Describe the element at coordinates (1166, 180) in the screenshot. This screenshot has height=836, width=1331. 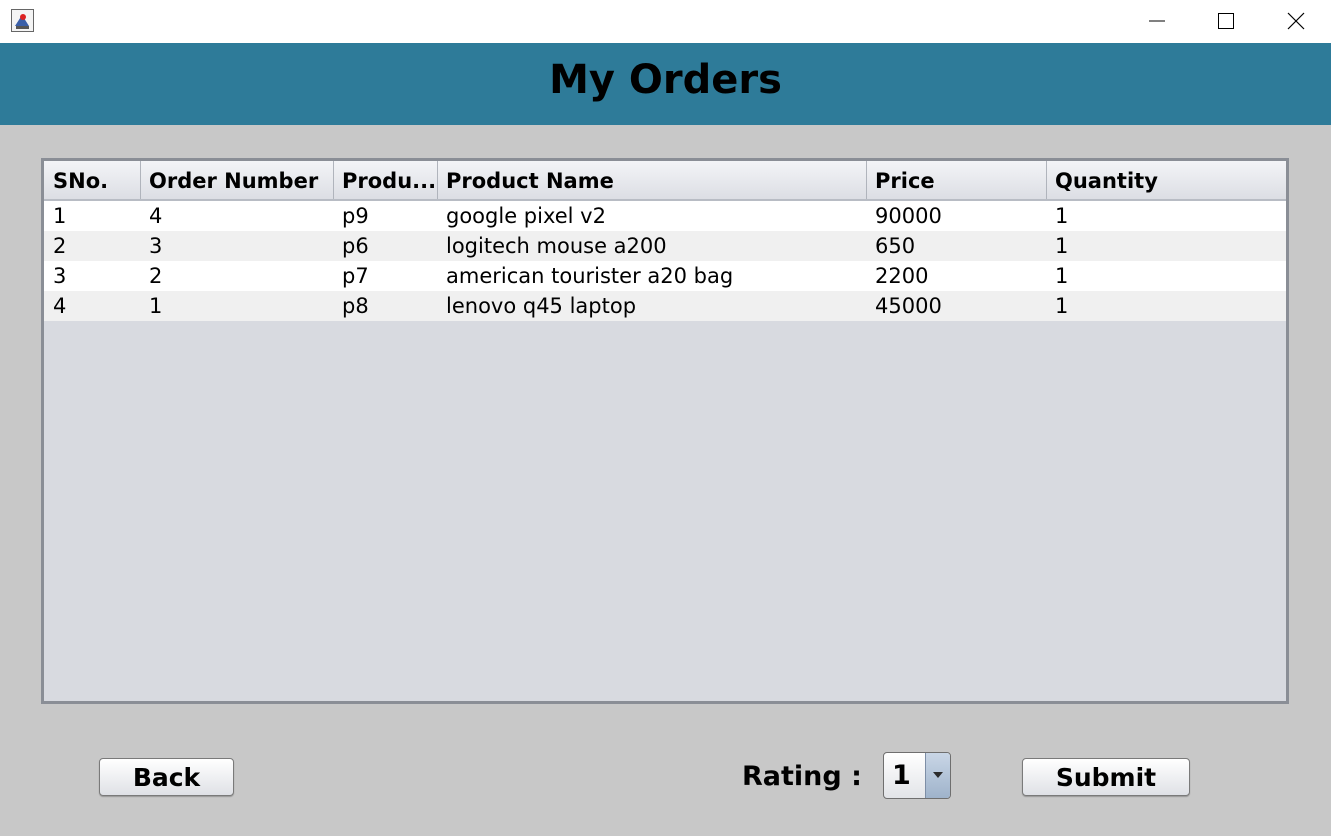
I see `column-header-quantity: Quantity` at that location.